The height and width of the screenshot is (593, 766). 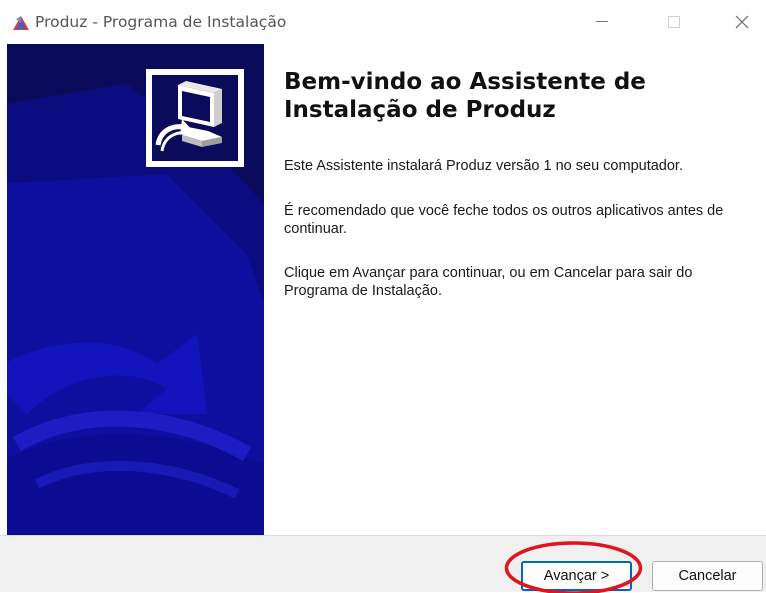 I want to click on close-button, so click(x=742, y=22).